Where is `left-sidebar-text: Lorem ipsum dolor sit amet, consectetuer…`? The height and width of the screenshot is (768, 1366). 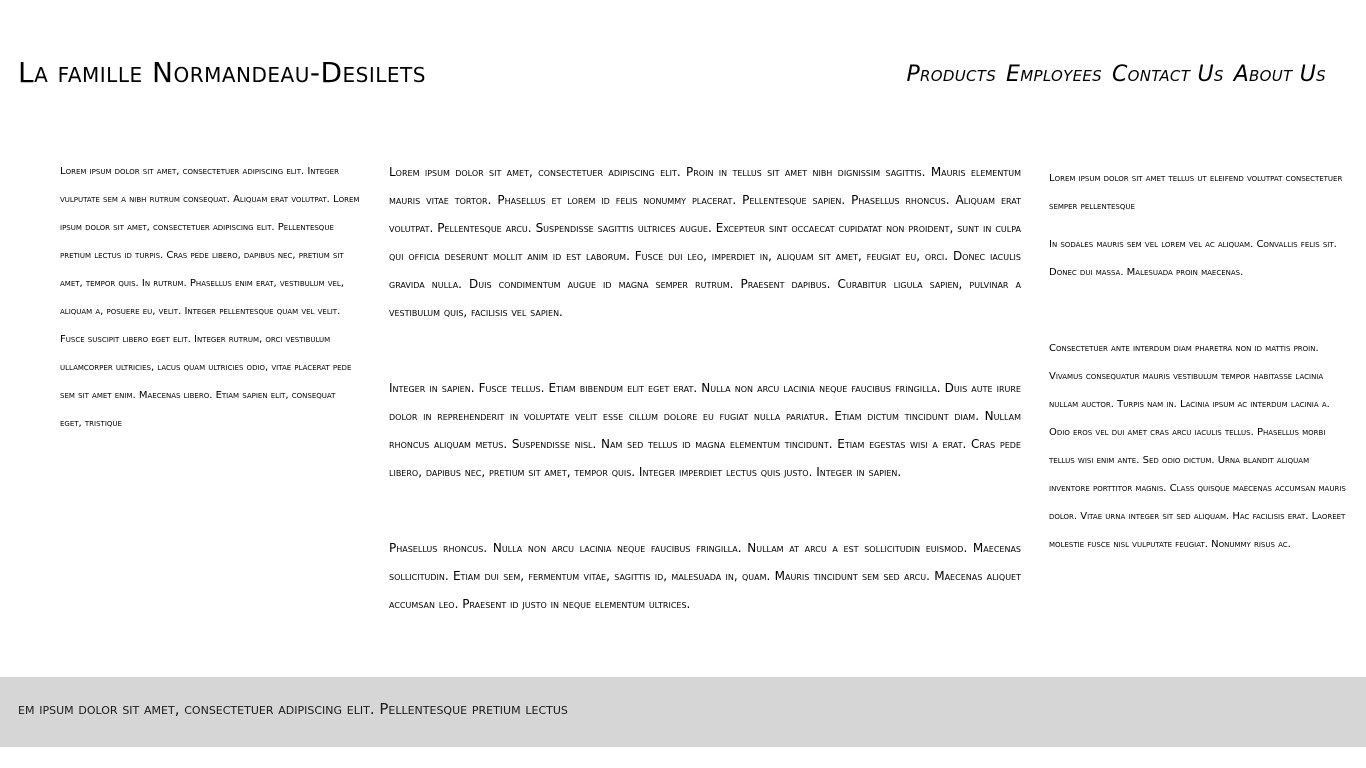
left-sidebar-text: Lorem ipsum dolor sit amet, consectetuer… is located at coordinates (210, 297).